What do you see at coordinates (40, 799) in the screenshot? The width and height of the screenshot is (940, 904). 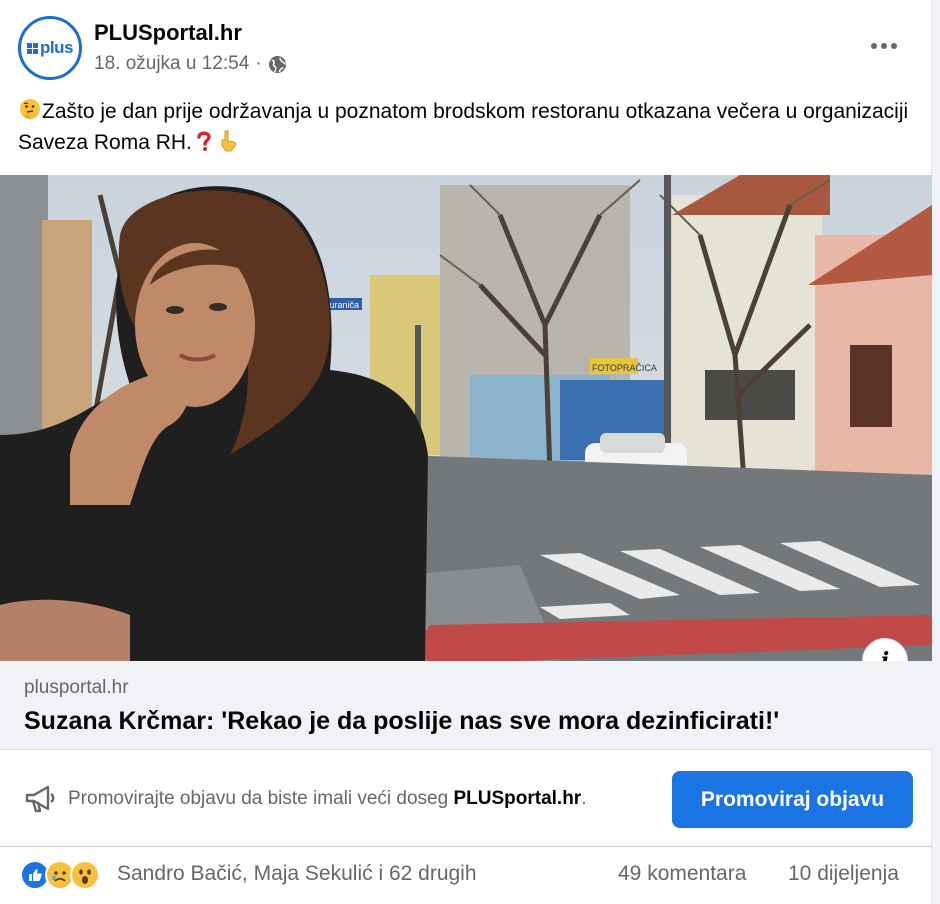 I see `megaphone-icon` at bounding box center [40, 799].